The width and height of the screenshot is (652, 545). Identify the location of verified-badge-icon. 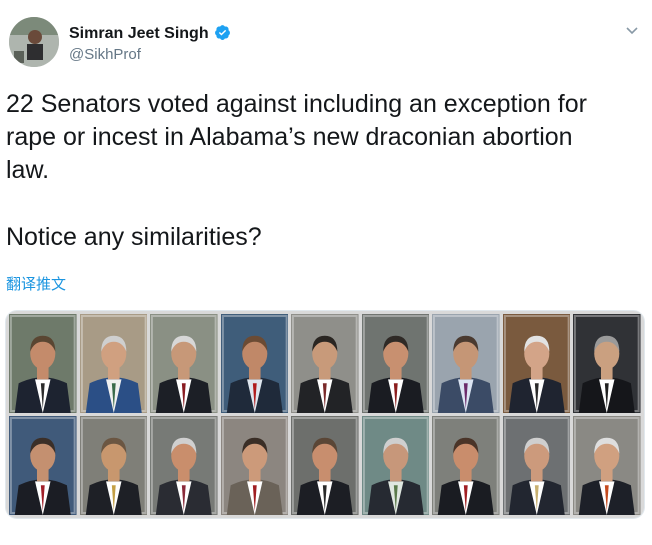
(222, 32).